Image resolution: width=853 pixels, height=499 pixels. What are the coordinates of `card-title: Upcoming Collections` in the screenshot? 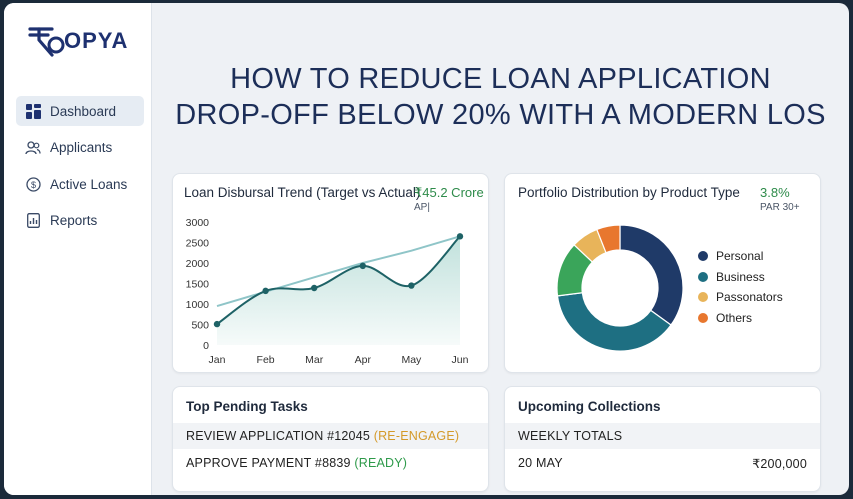 It's located at (589, 406).